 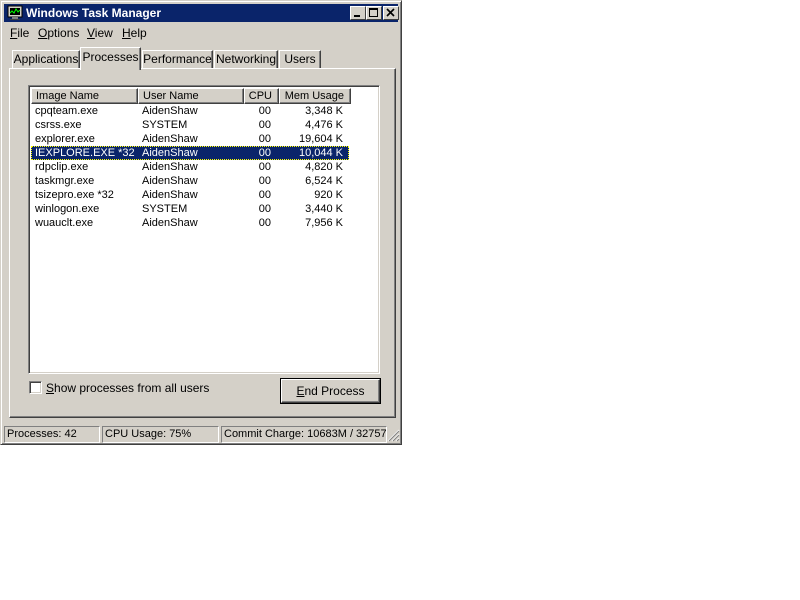 I want to click on window-title: Windows Task Manager, so click(x=94, y=13).